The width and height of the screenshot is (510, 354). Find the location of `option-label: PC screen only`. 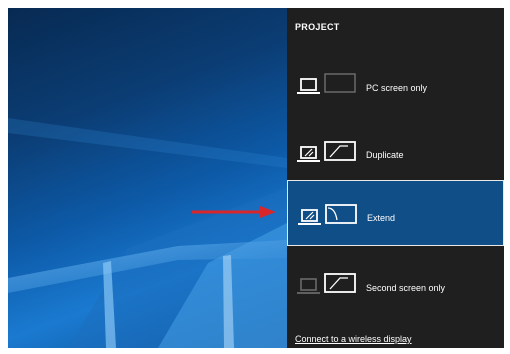

option-label: PC screen only is located at coordinates (397, 88).